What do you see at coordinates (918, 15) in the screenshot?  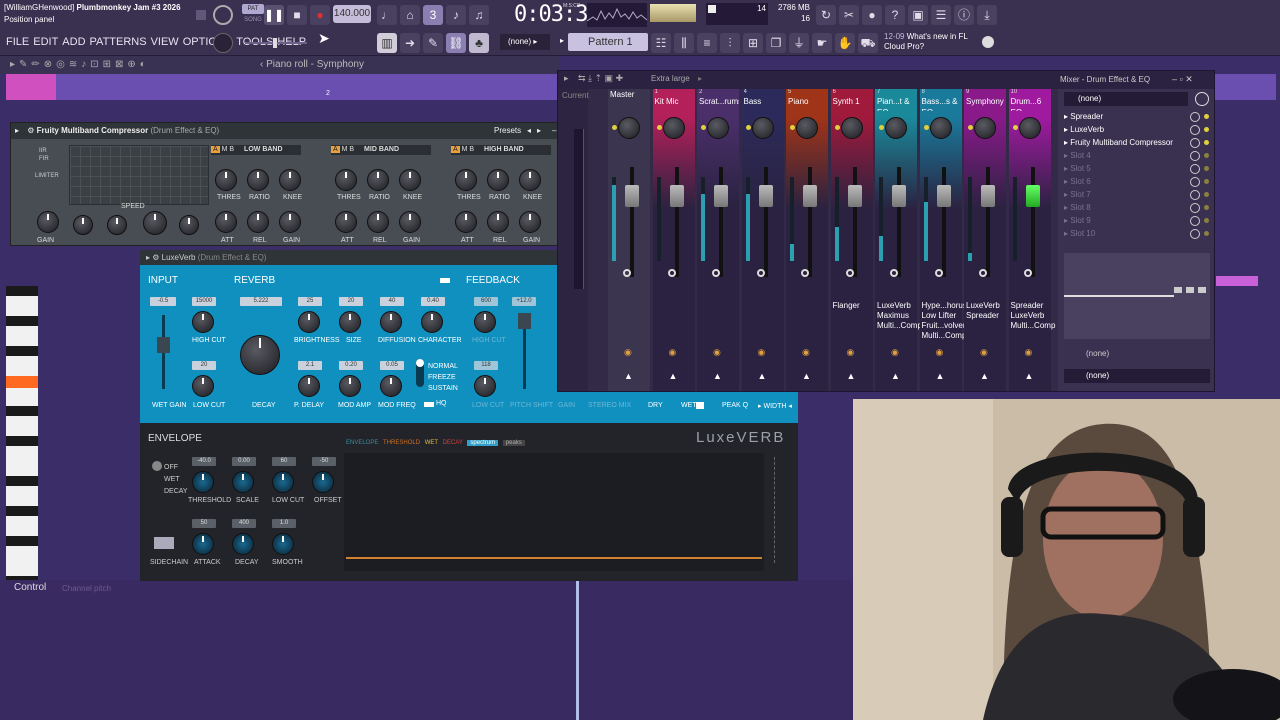 I see `save-button: ▣` at bounding box center [918, 15].